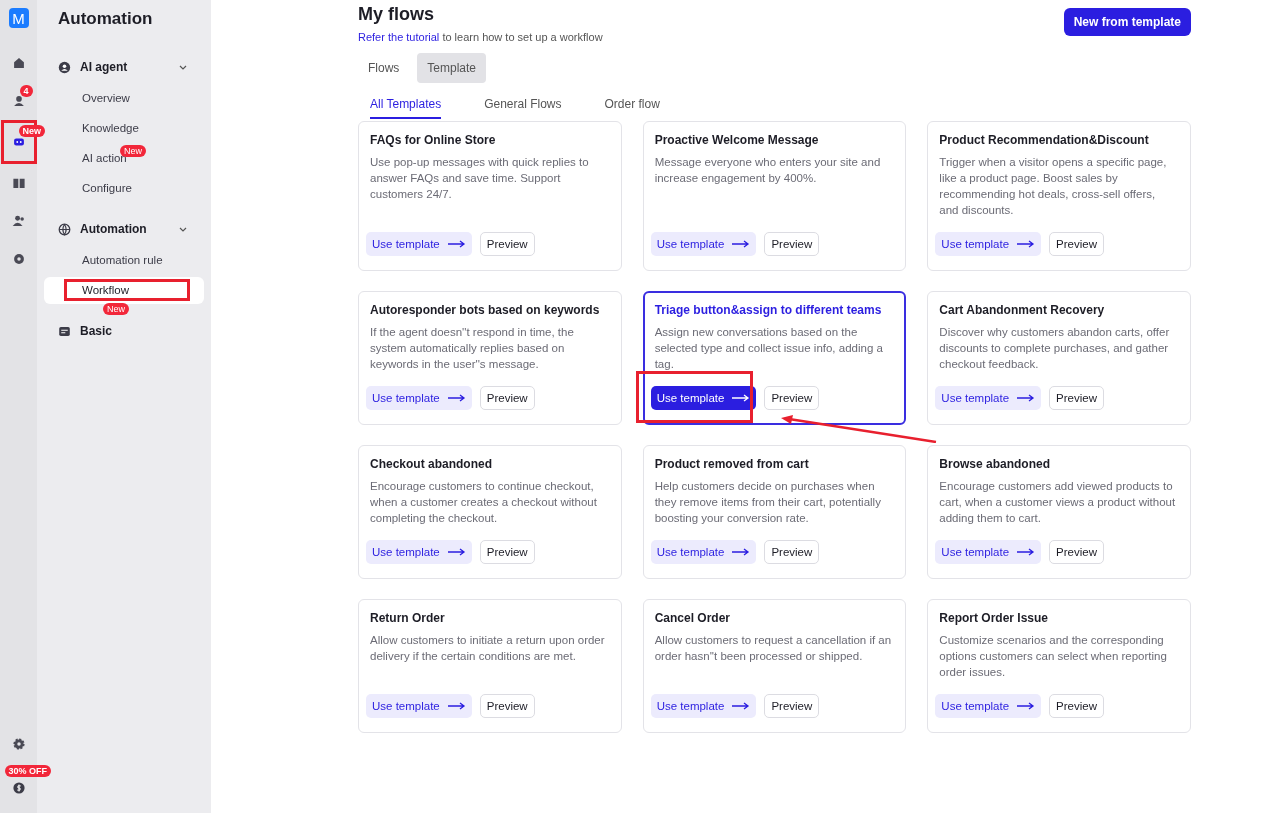 The height and width of the screenshot is (813, 1272). Describe the element at coordinates (768, 170) in the screenshot. I see `card-description: Message everyone who enters your site and increase engagement by 400%.` at that location.